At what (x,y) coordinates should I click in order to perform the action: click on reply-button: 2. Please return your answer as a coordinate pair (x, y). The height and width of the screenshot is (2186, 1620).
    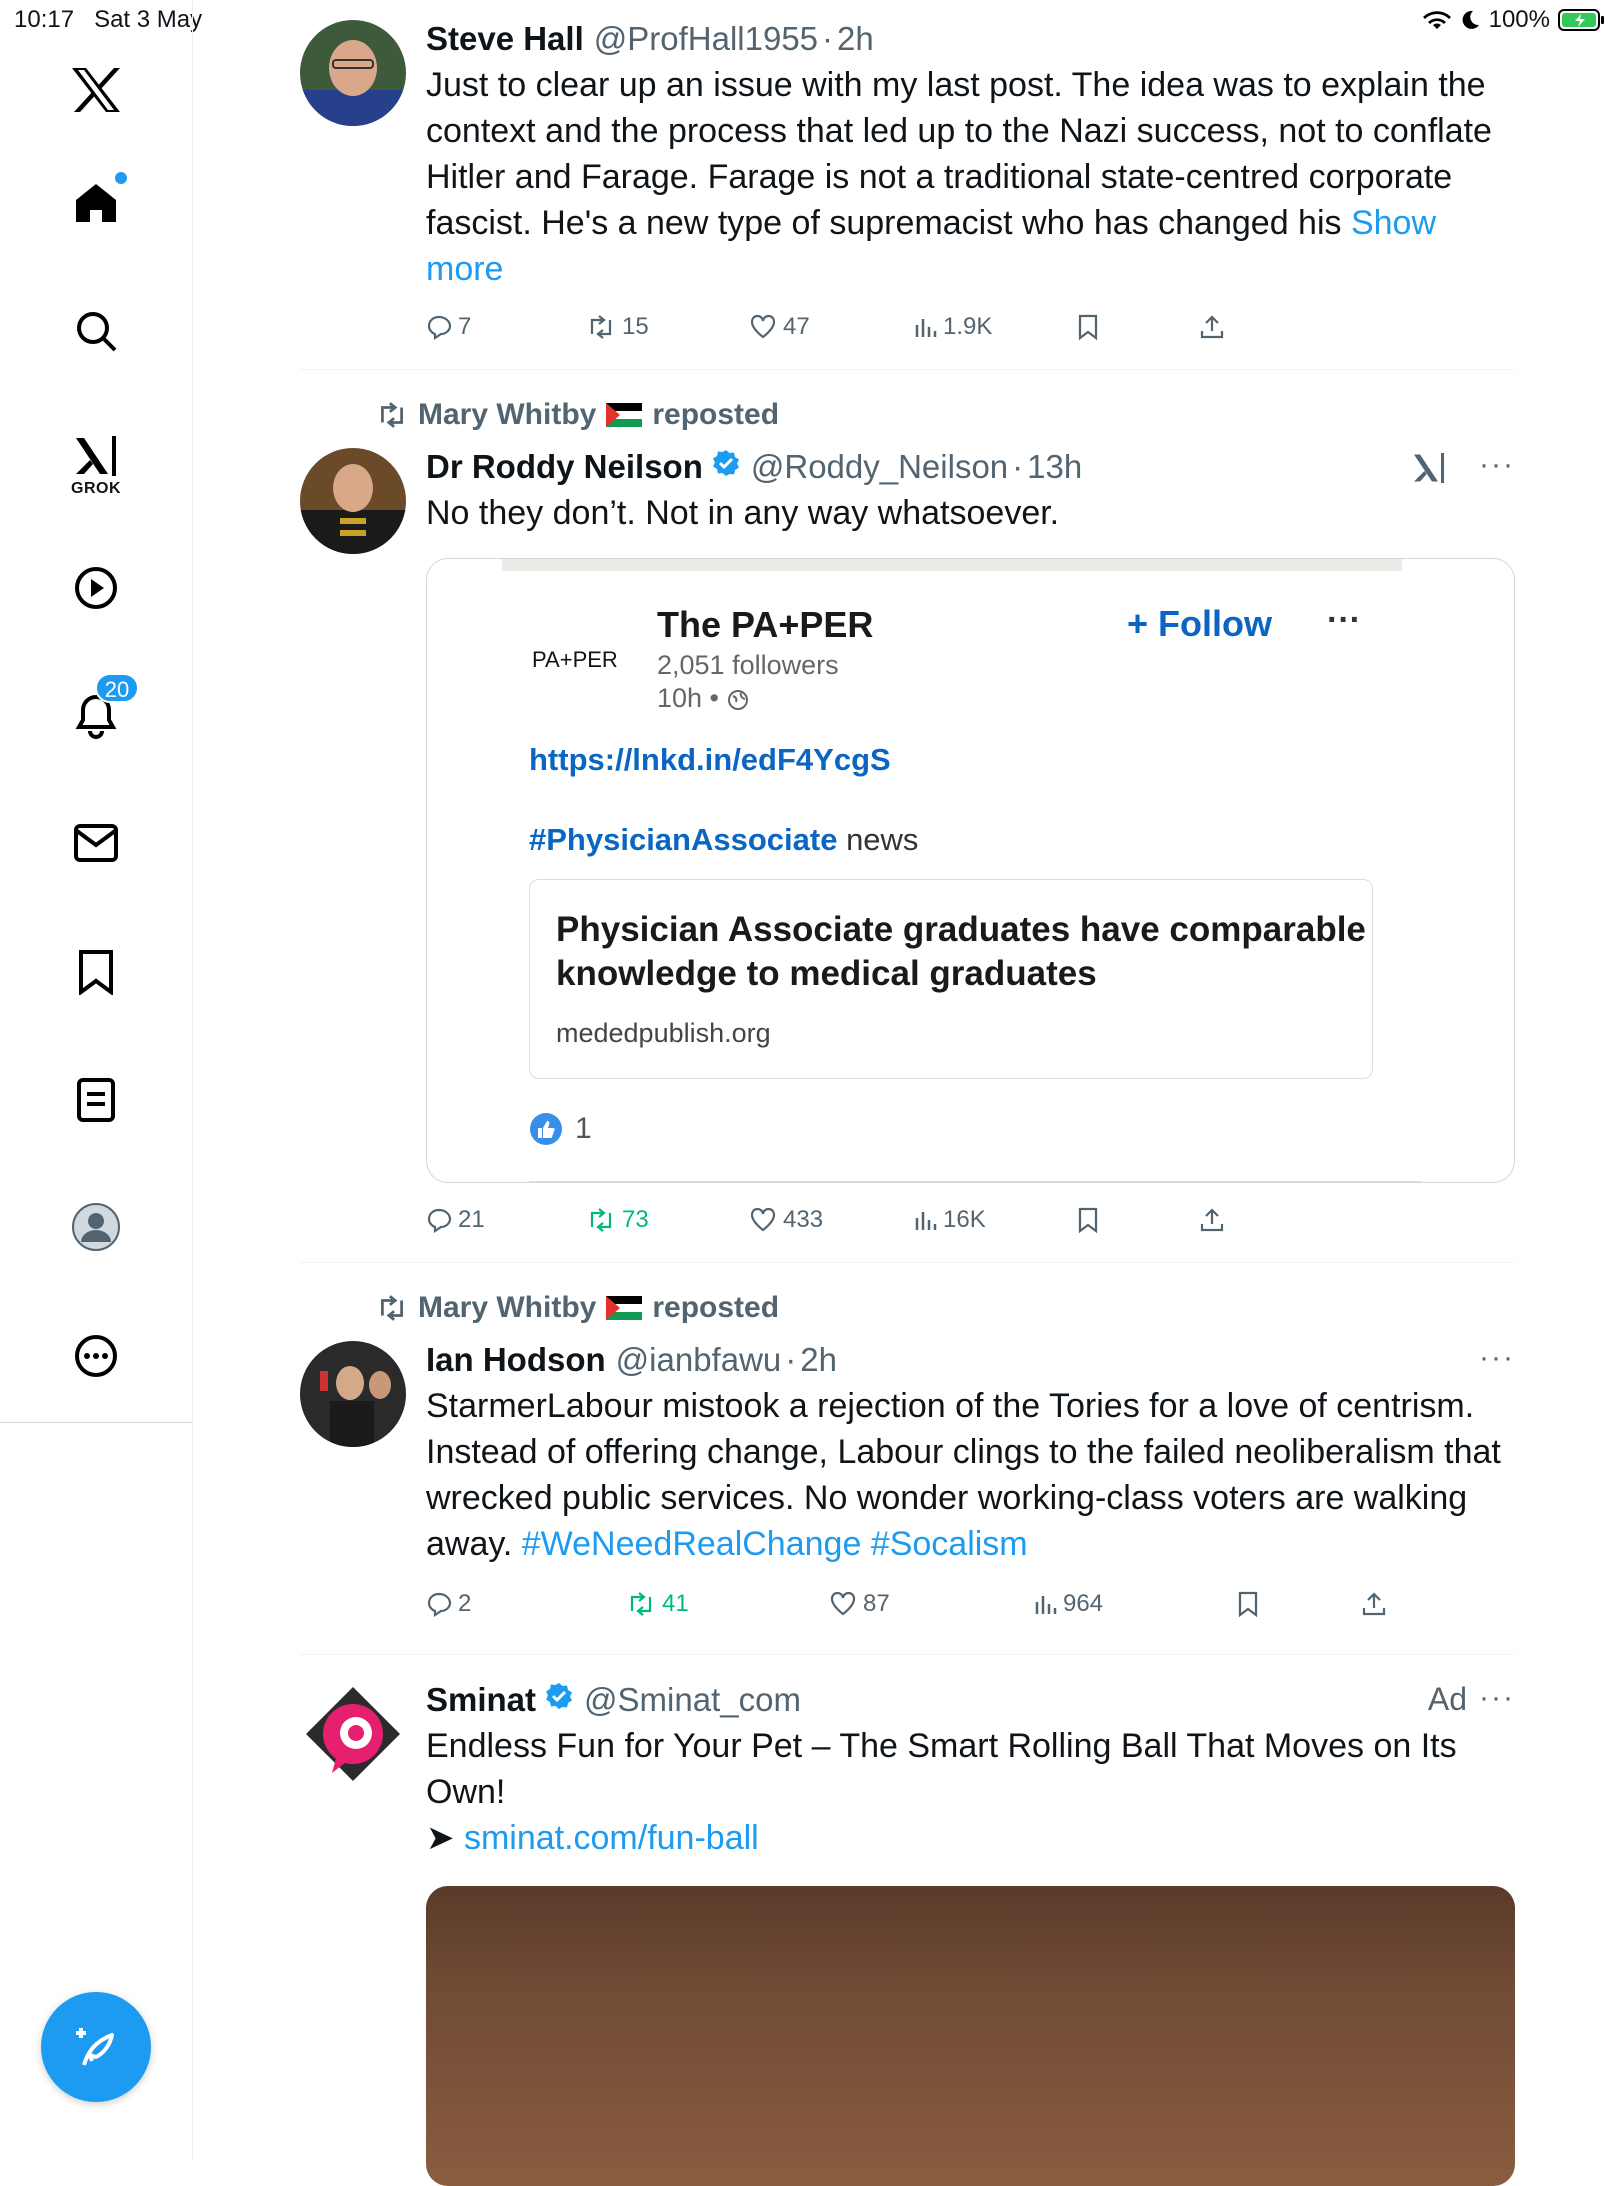
    Looking at the image, I should click on (448, 1604).